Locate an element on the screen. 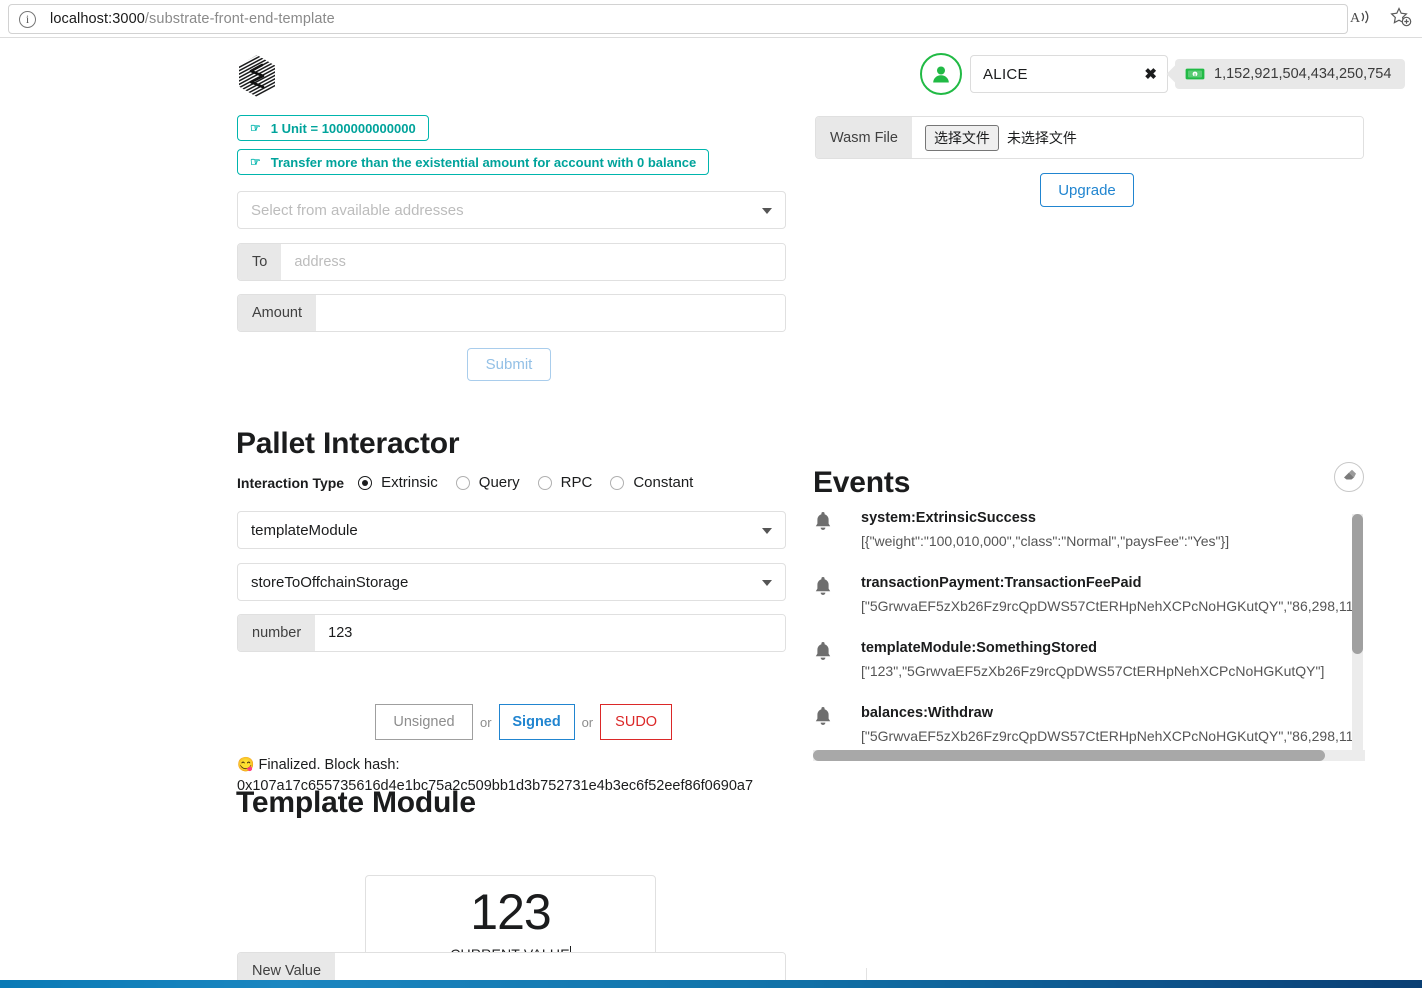 The width and height of the screenshot is (1422, 988). banknote-icon: 0 is located at coordinates (1195, 74).